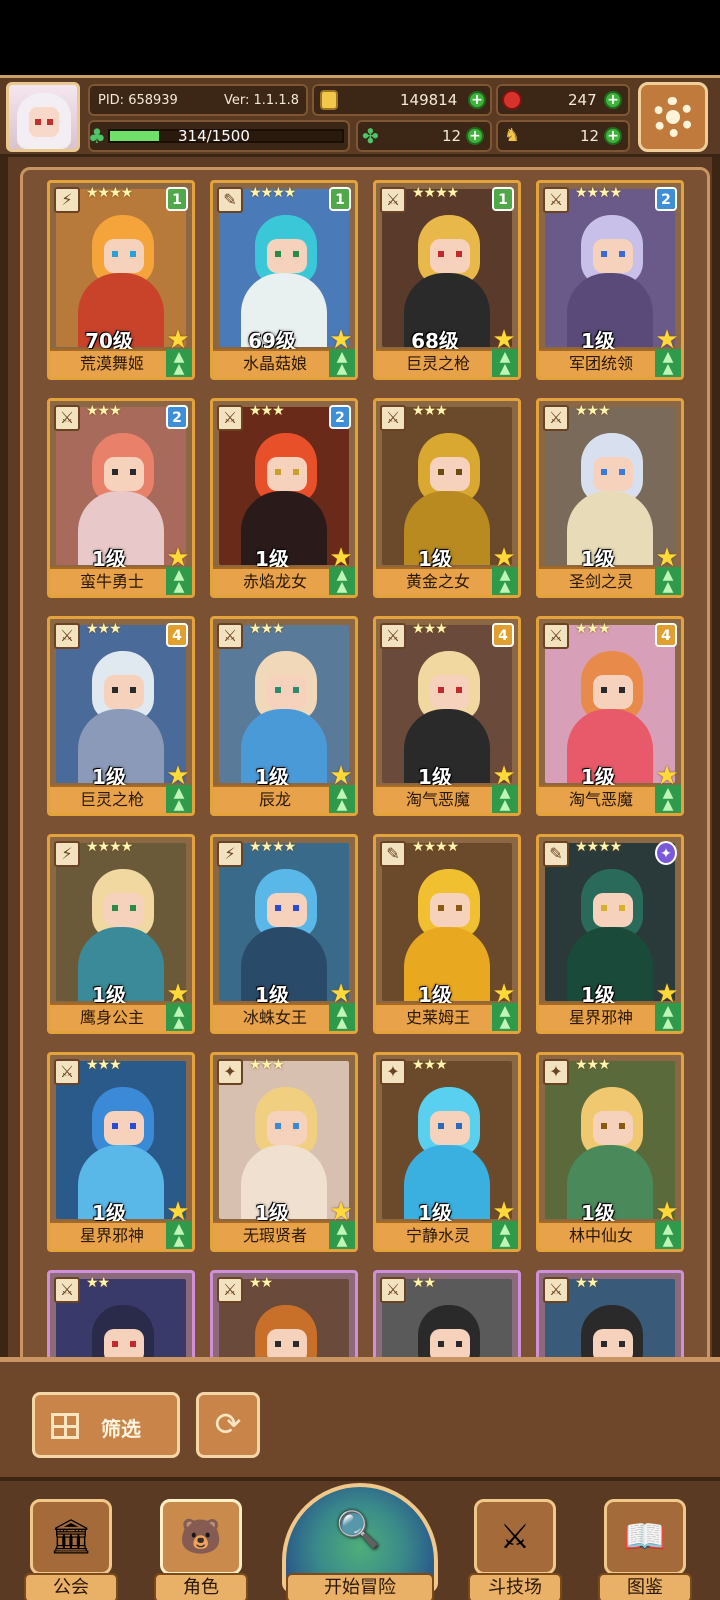  I want to click on character-name: 淘气恶魔, so click(438, 799).